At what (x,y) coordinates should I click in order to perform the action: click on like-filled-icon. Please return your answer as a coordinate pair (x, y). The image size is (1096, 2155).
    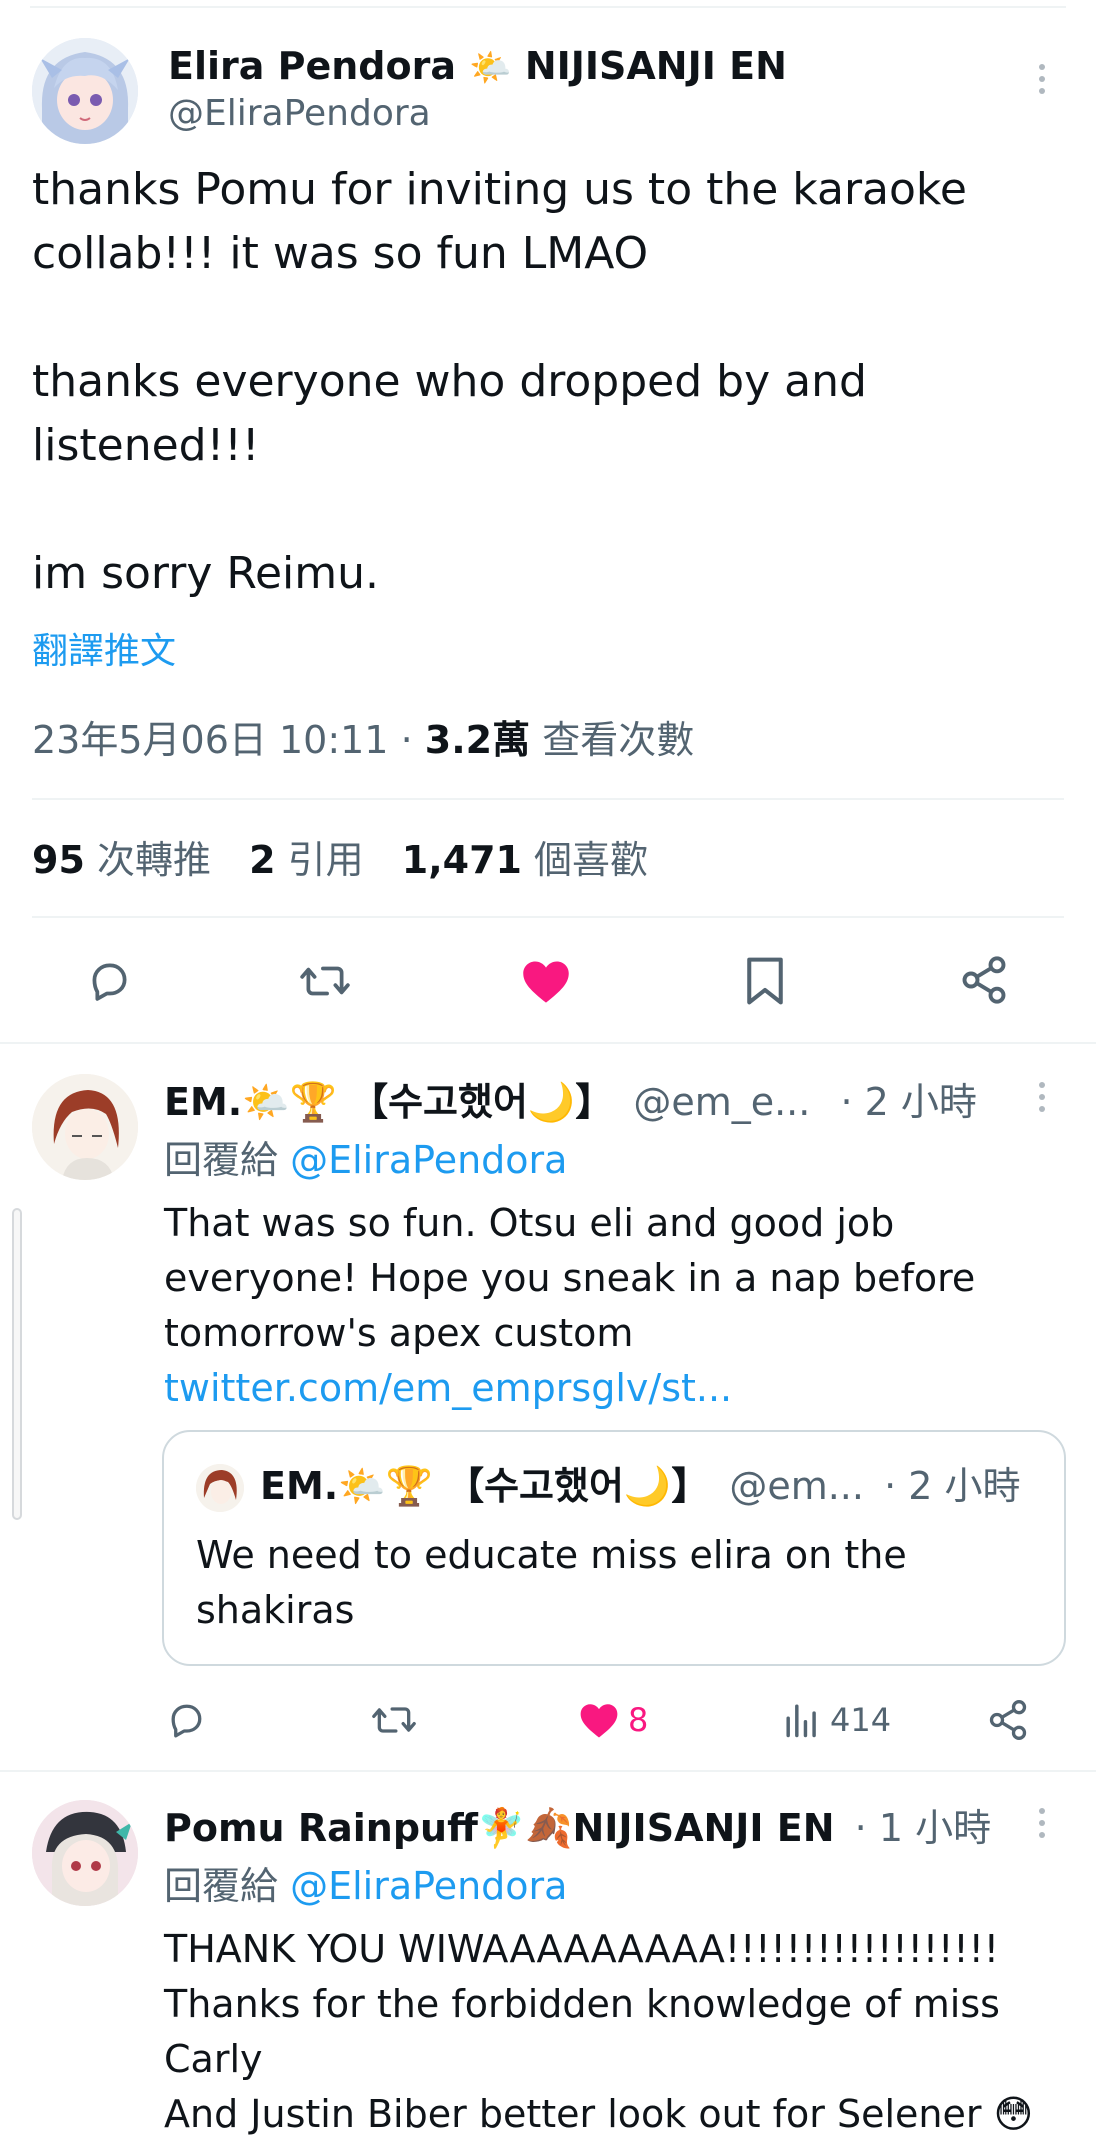
    Looking at the image, I should click on (599, 1721).